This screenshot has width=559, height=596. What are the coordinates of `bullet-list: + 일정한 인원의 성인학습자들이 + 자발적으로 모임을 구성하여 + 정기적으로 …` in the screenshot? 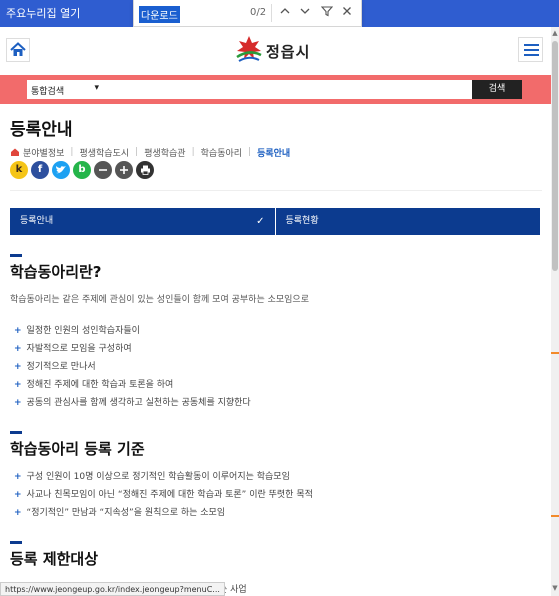 It's located at (132, 367).